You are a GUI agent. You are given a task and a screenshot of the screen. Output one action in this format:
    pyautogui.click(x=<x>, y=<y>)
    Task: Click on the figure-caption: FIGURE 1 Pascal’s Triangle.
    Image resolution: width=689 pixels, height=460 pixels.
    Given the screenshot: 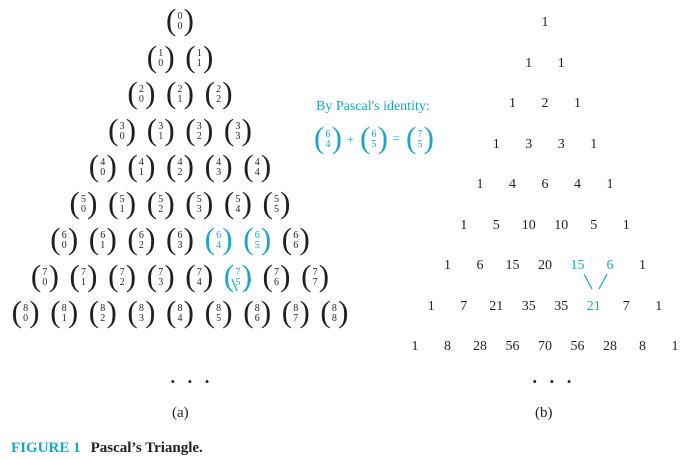 What is the action you would take?
    pyautogui.click(x=107, y=448)
    